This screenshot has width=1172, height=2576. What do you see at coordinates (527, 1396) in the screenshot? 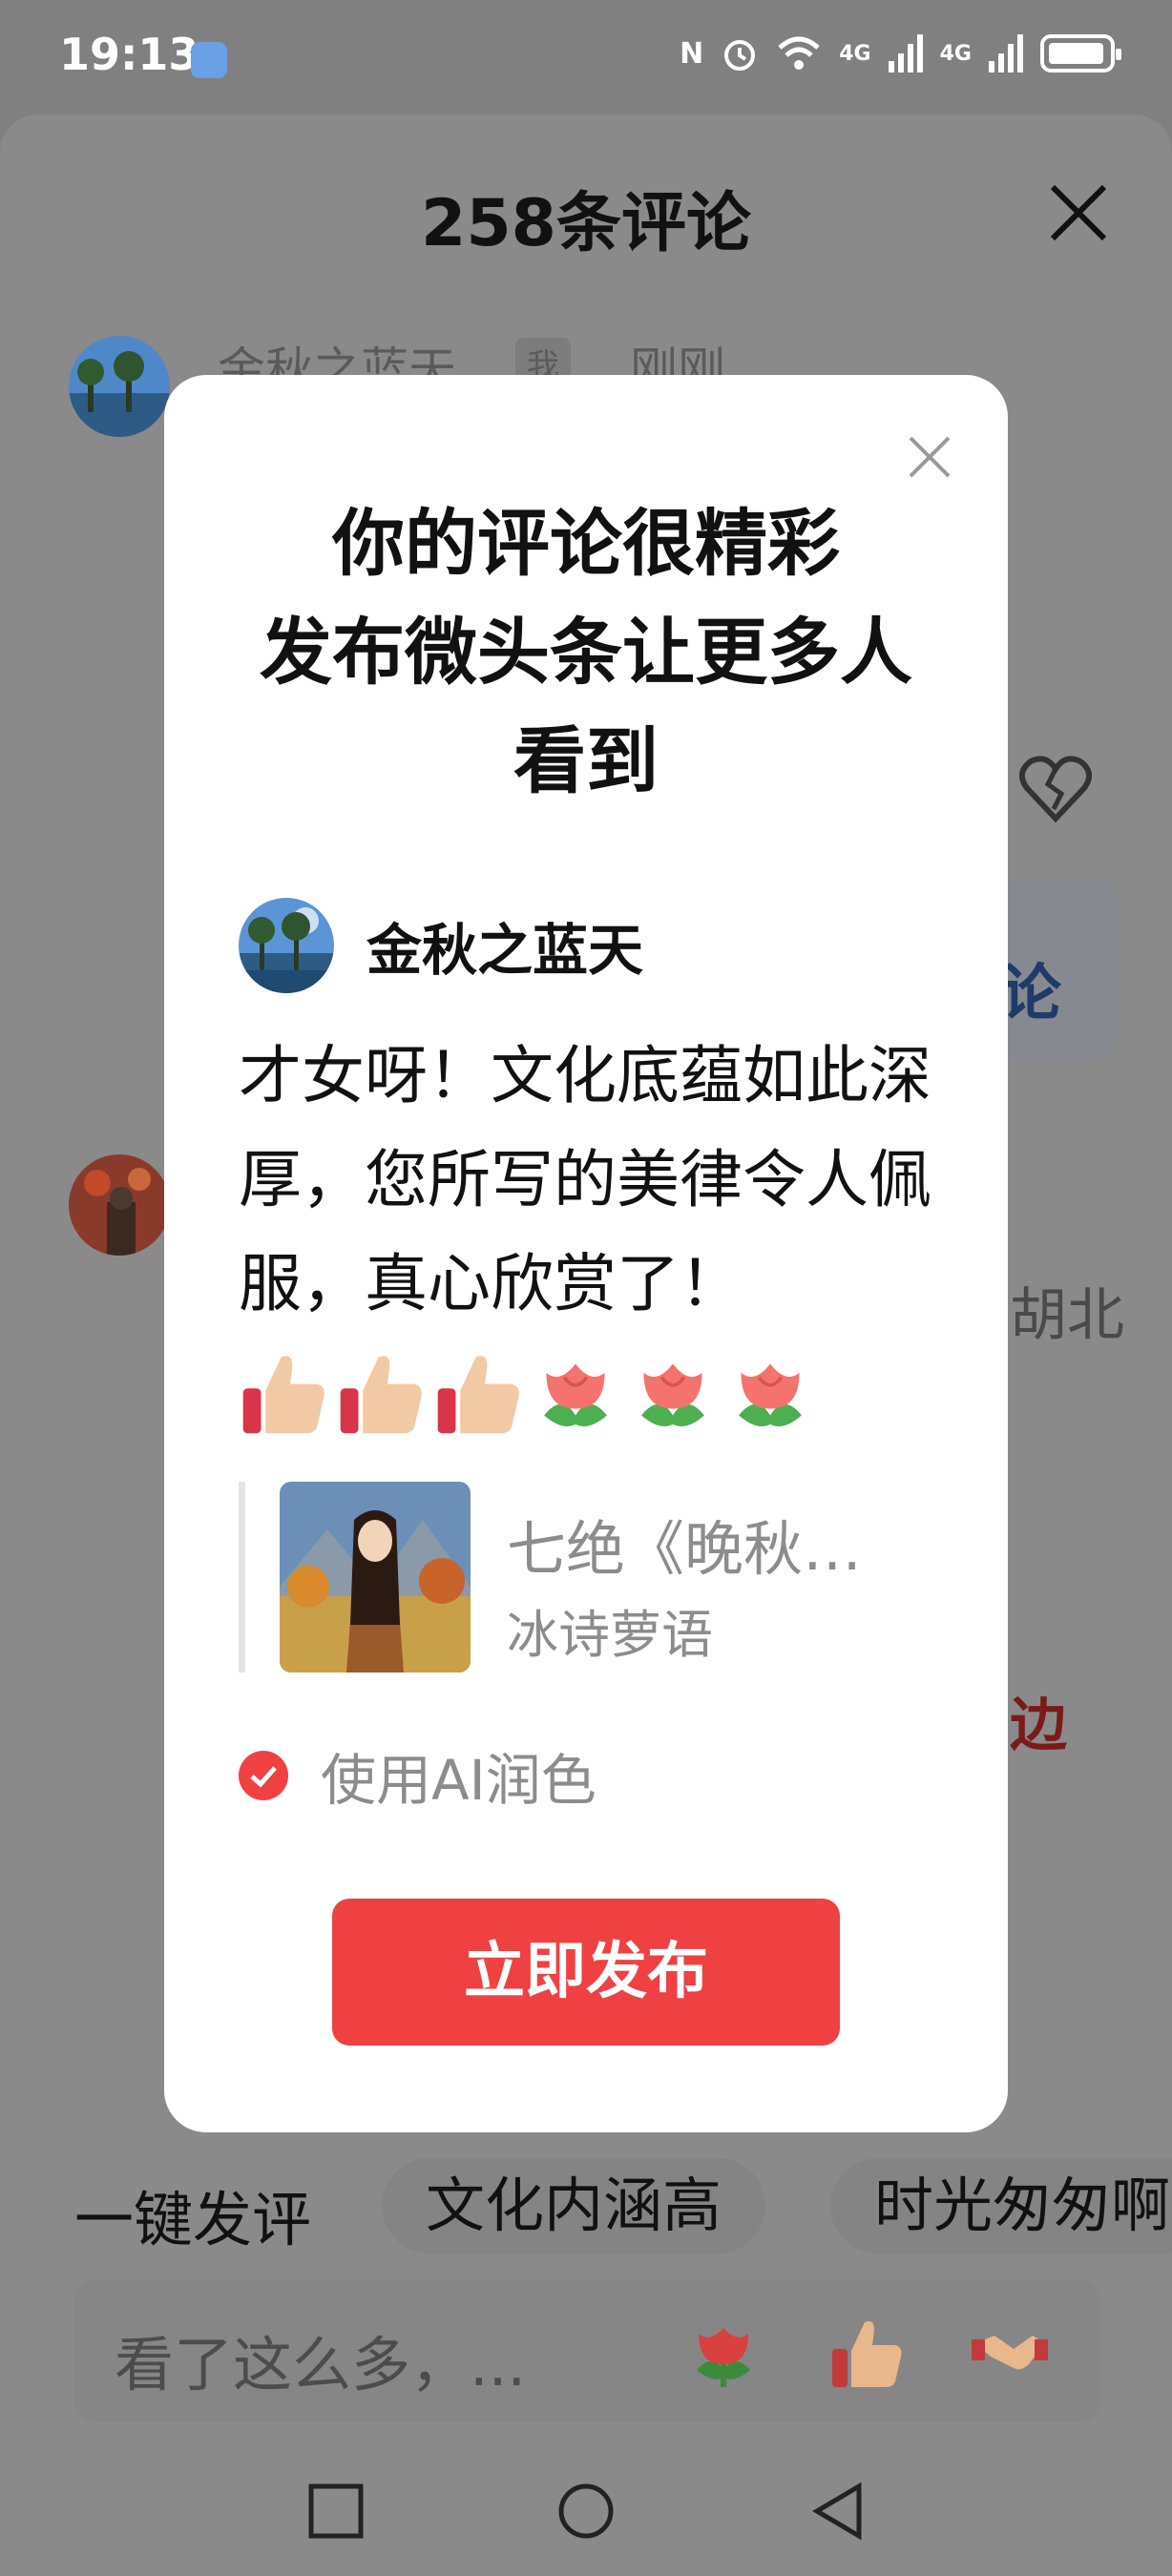
I see `comment-emojis` at bounding box center [527, 1396].